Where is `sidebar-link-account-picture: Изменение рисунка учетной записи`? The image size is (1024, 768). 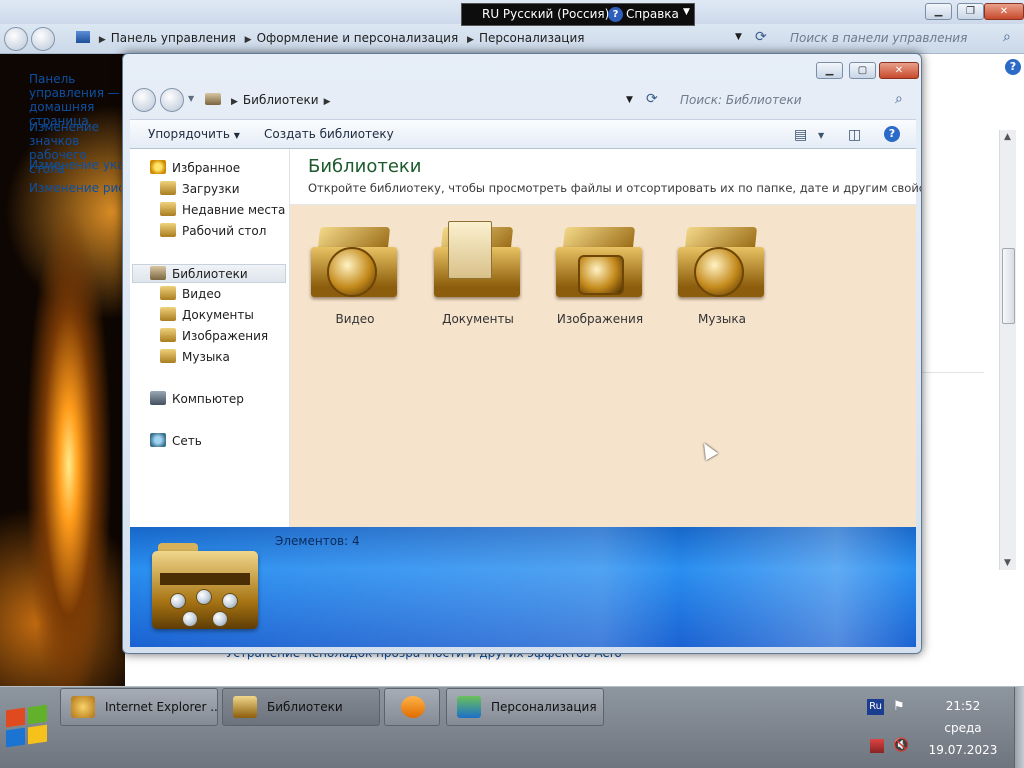
sidebar-link-account-picture: Изменение рисунка учетной записи is located at coordinates (75, 188).